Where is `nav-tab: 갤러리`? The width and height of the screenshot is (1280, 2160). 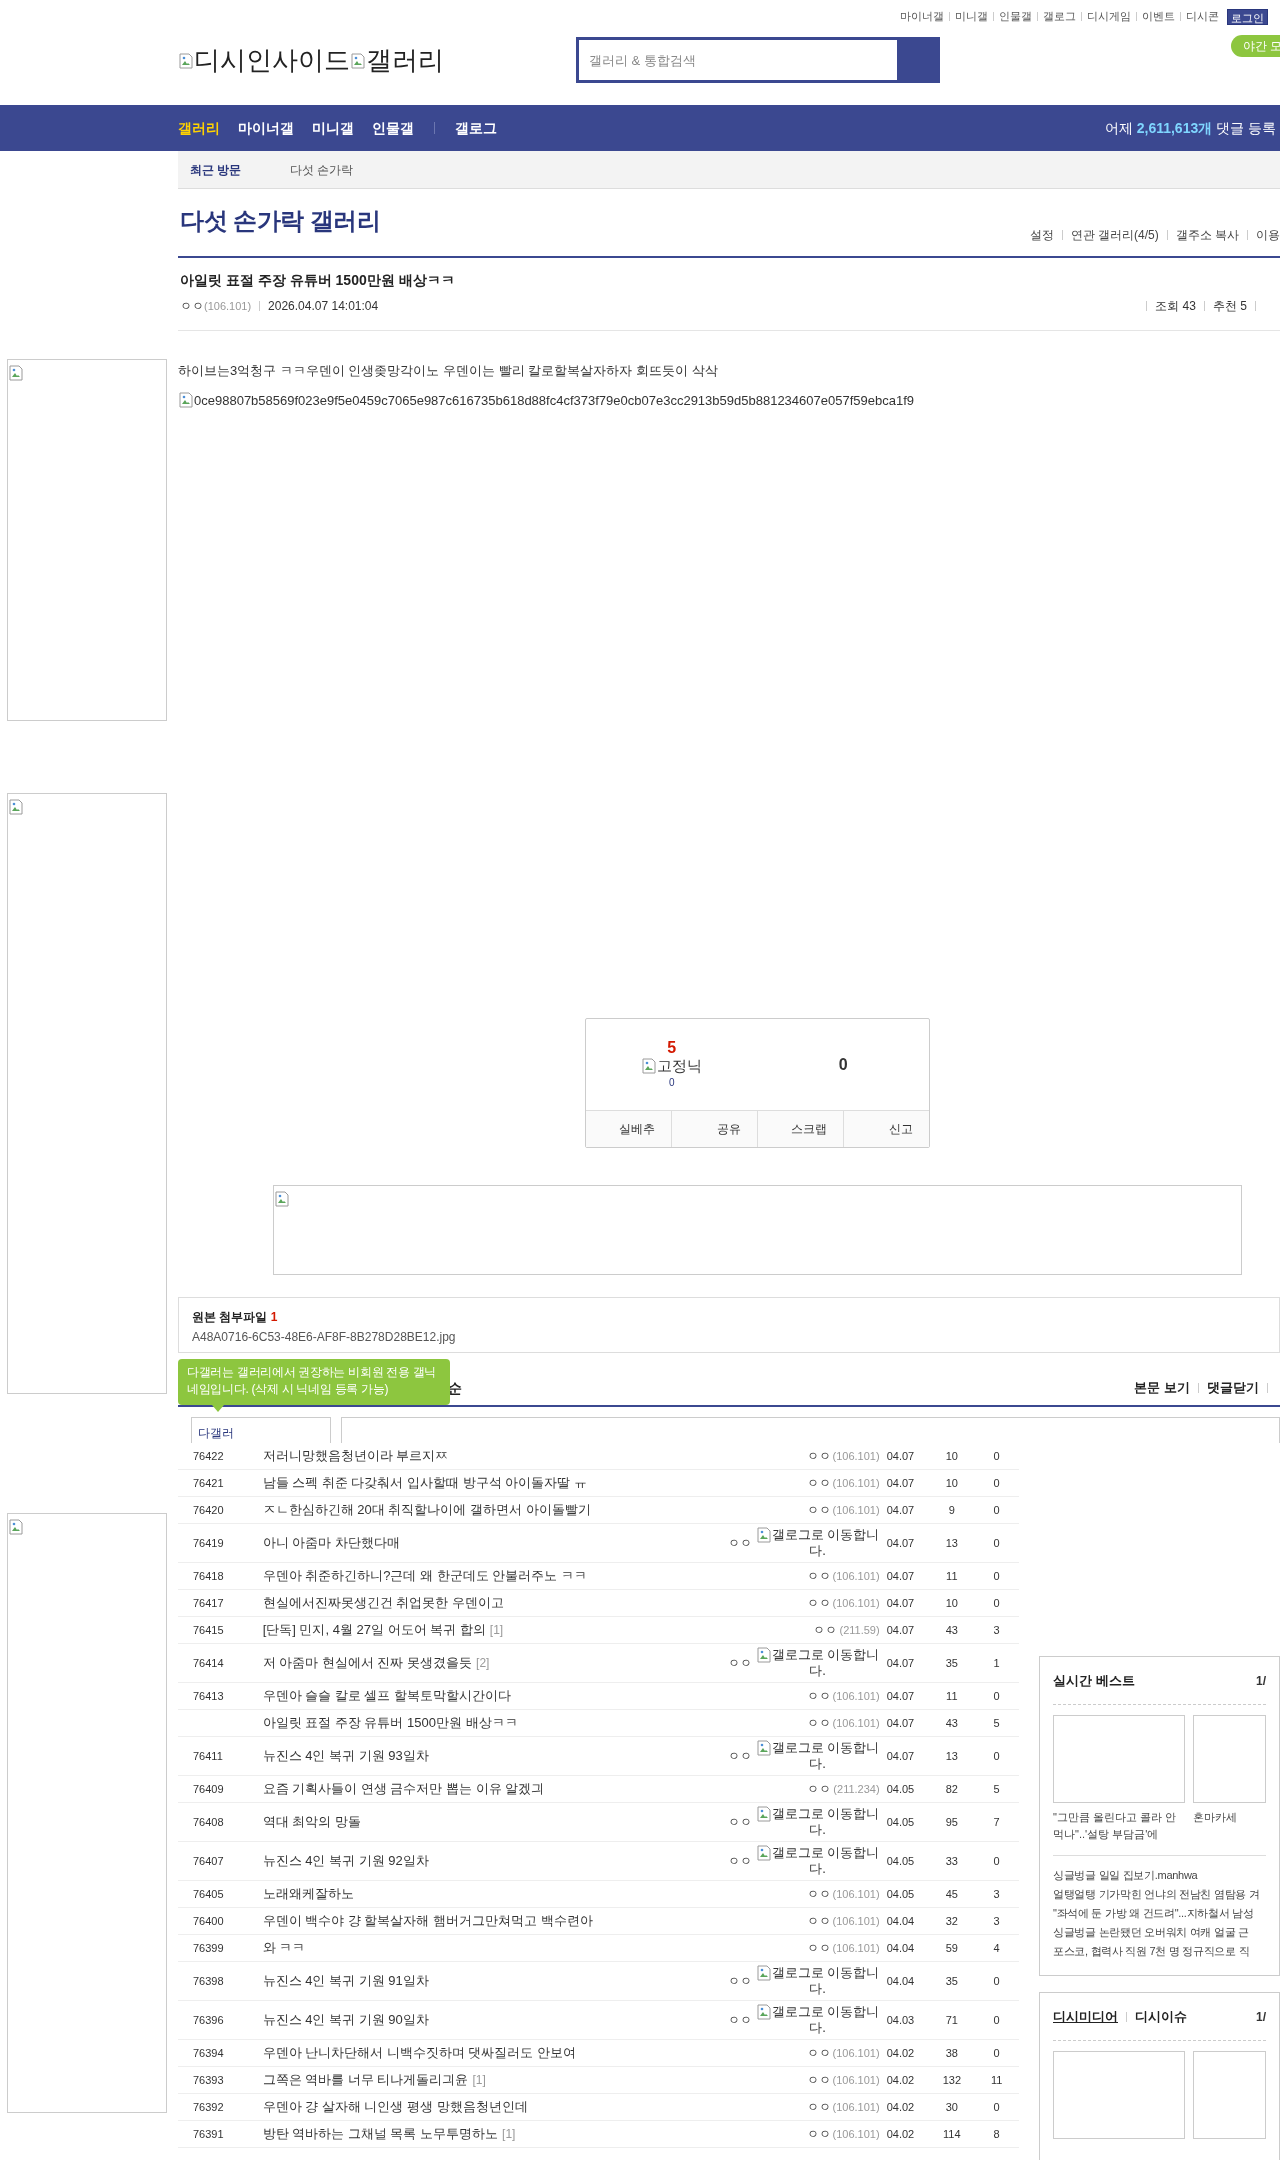 nav-tab: 갤러리 is located at coordinates (199, 128).